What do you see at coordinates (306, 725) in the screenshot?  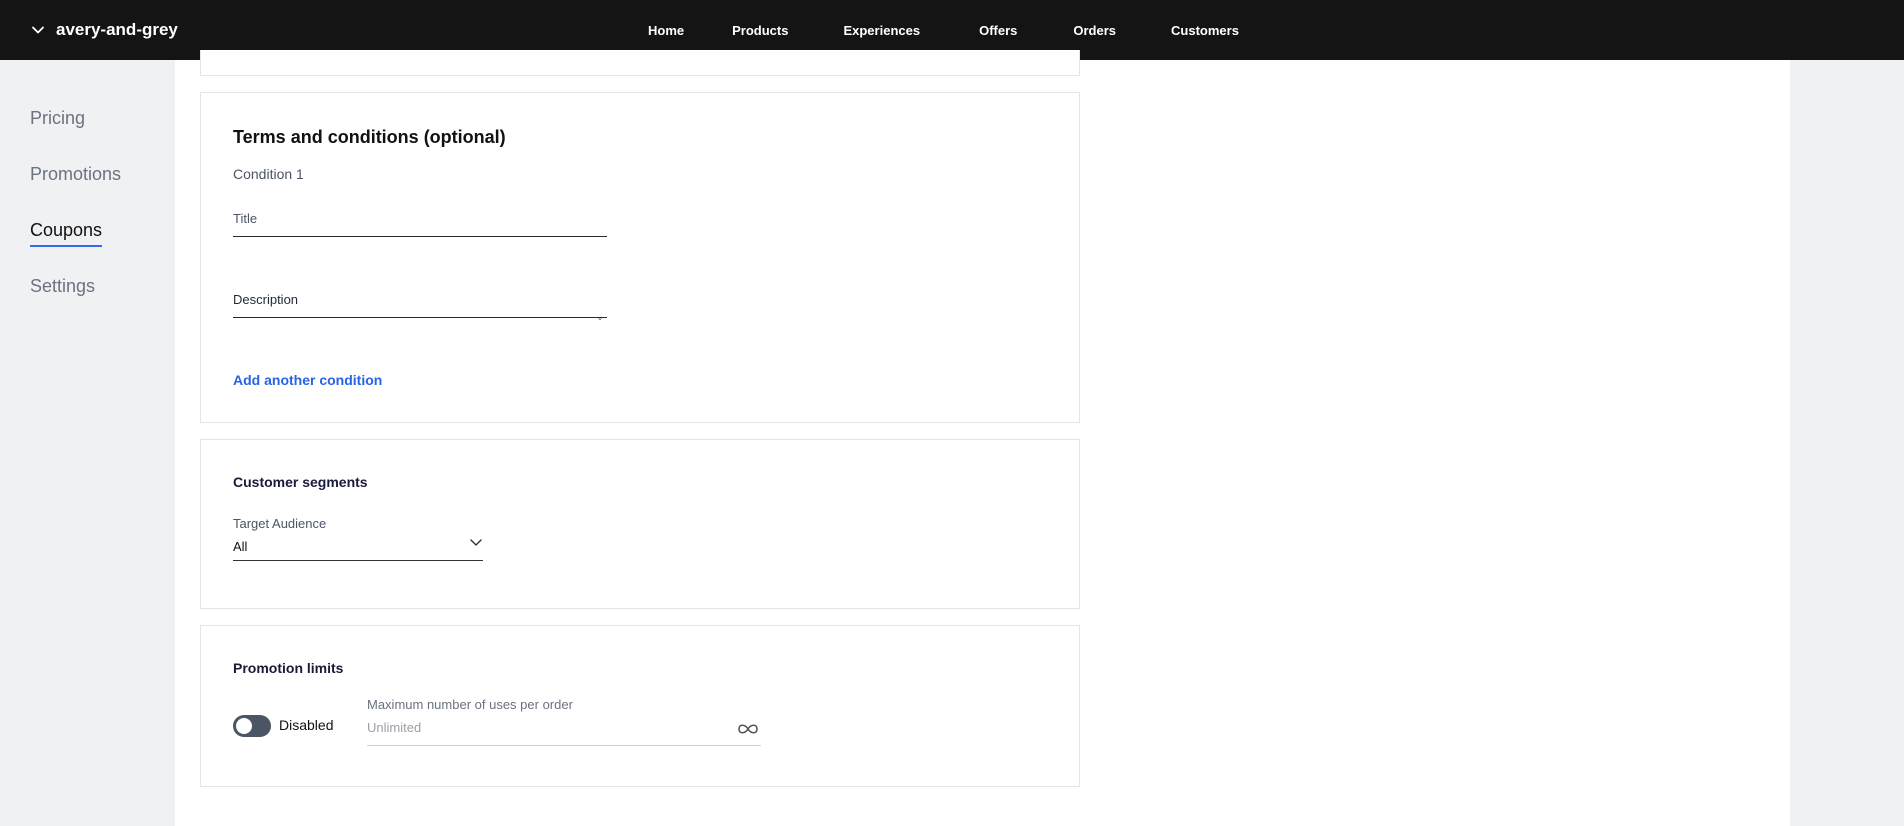 I see `limits-toggle-label: Disabled` at bounding box center [306, 725].